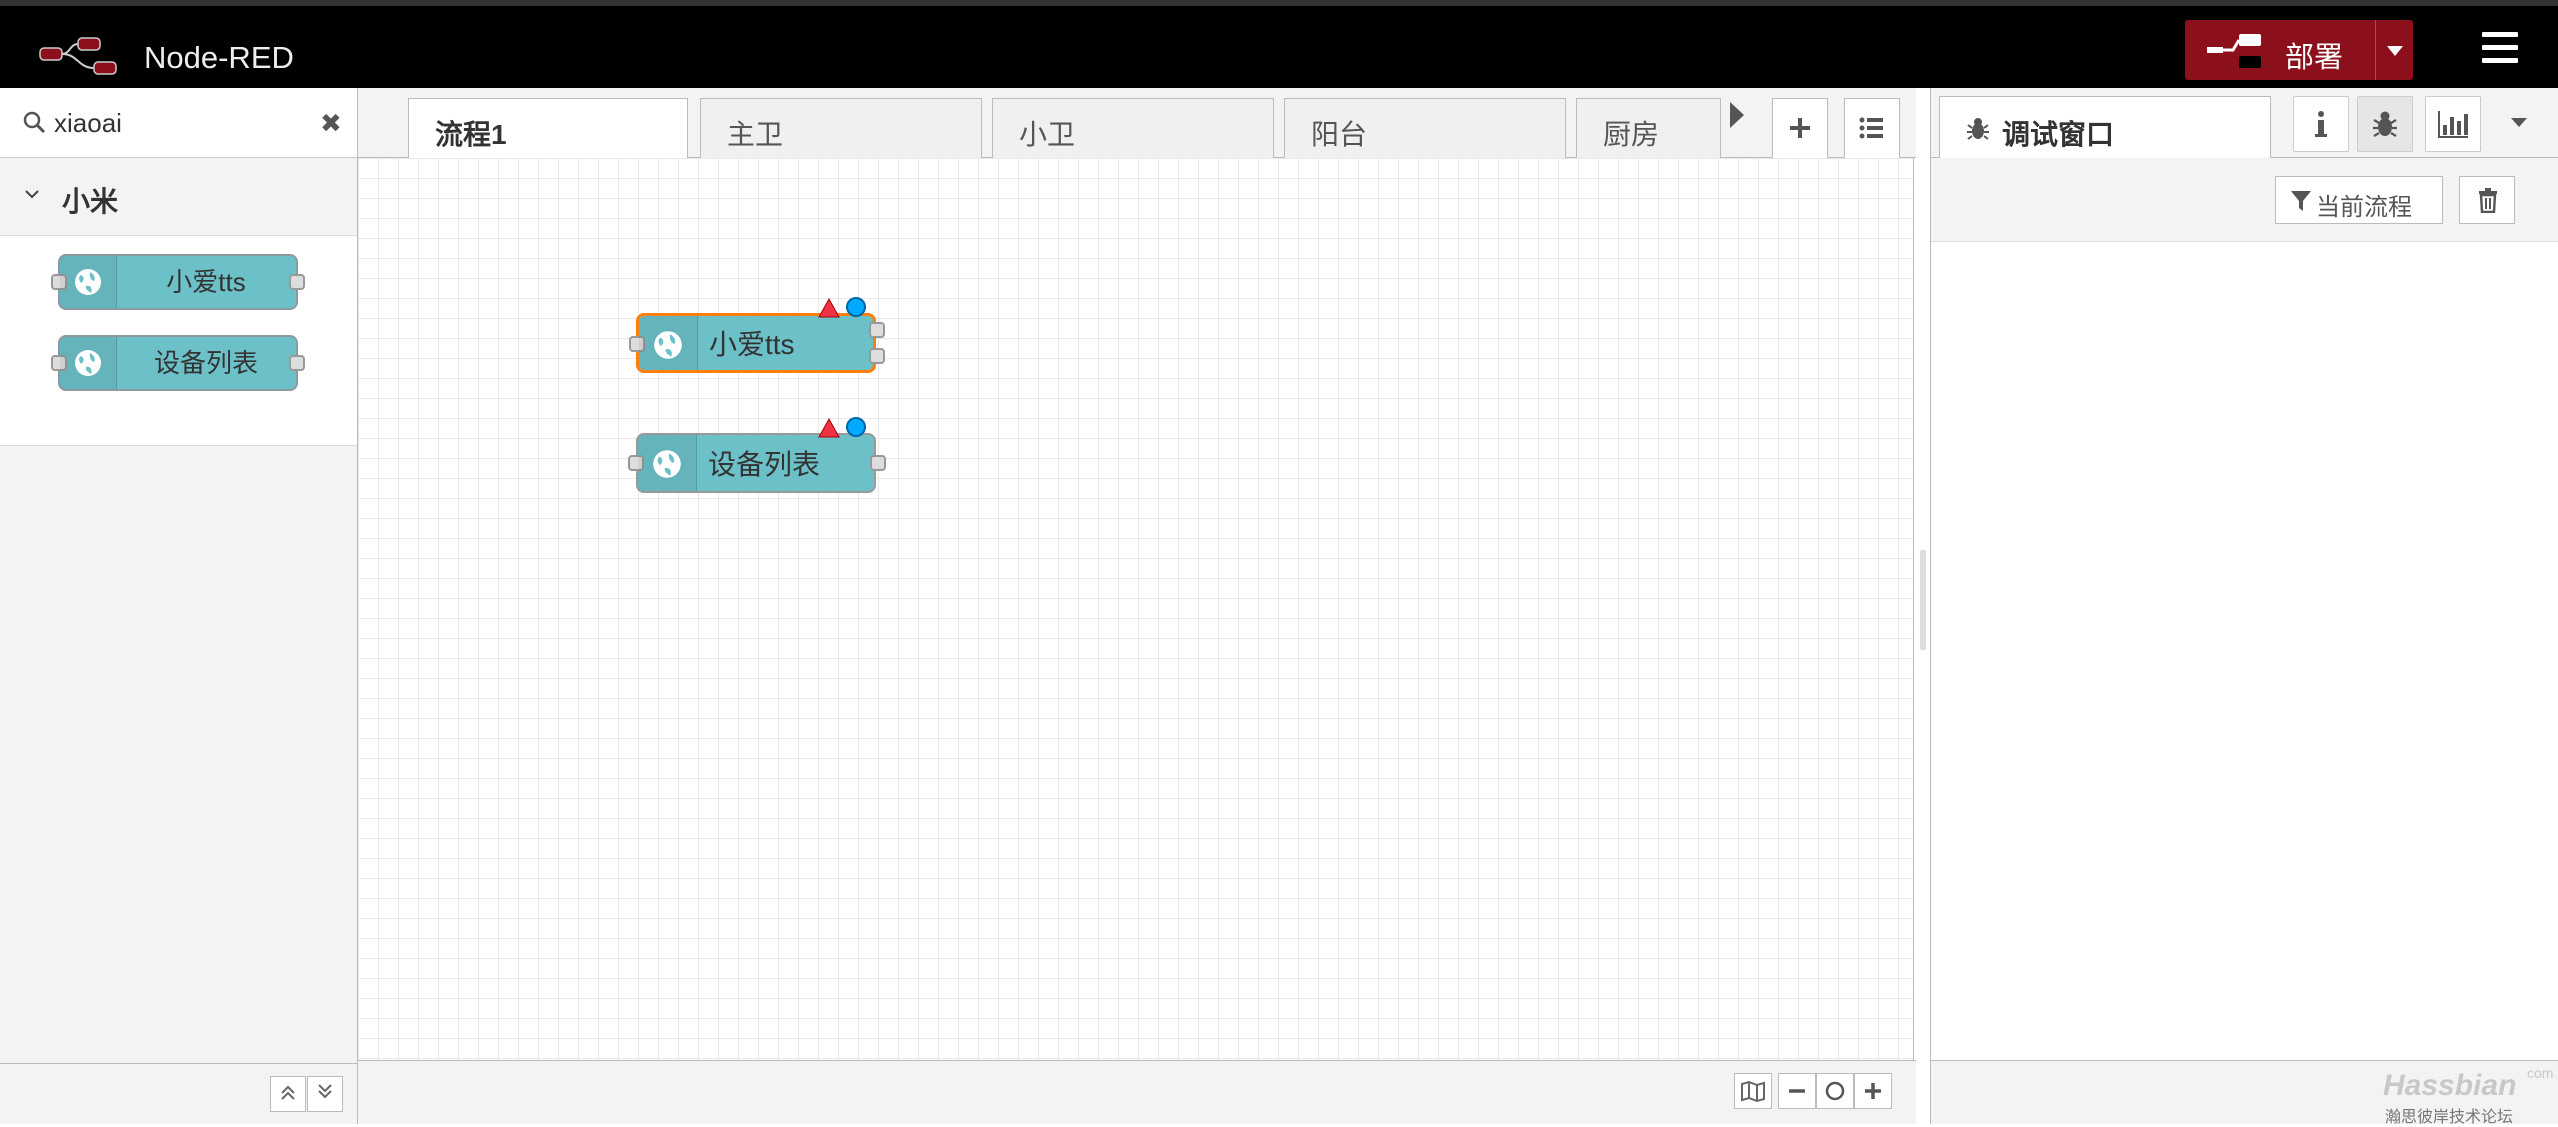  I want to click on watermark-suffix: com, so click(2540, 1073).